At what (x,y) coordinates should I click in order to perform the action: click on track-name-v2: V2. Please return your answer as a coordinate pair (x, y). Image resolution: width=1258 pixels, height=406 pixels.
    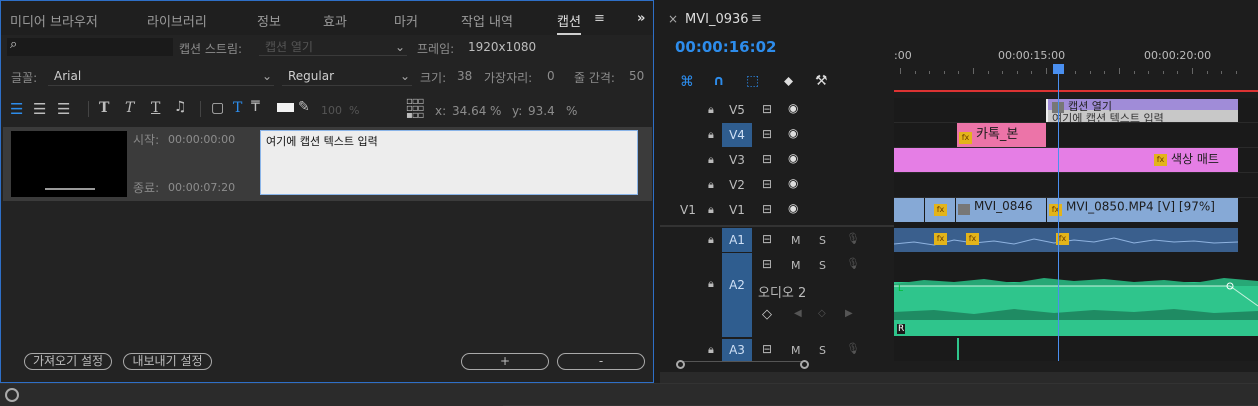
    Looking at the image, I should click on (737, 185).